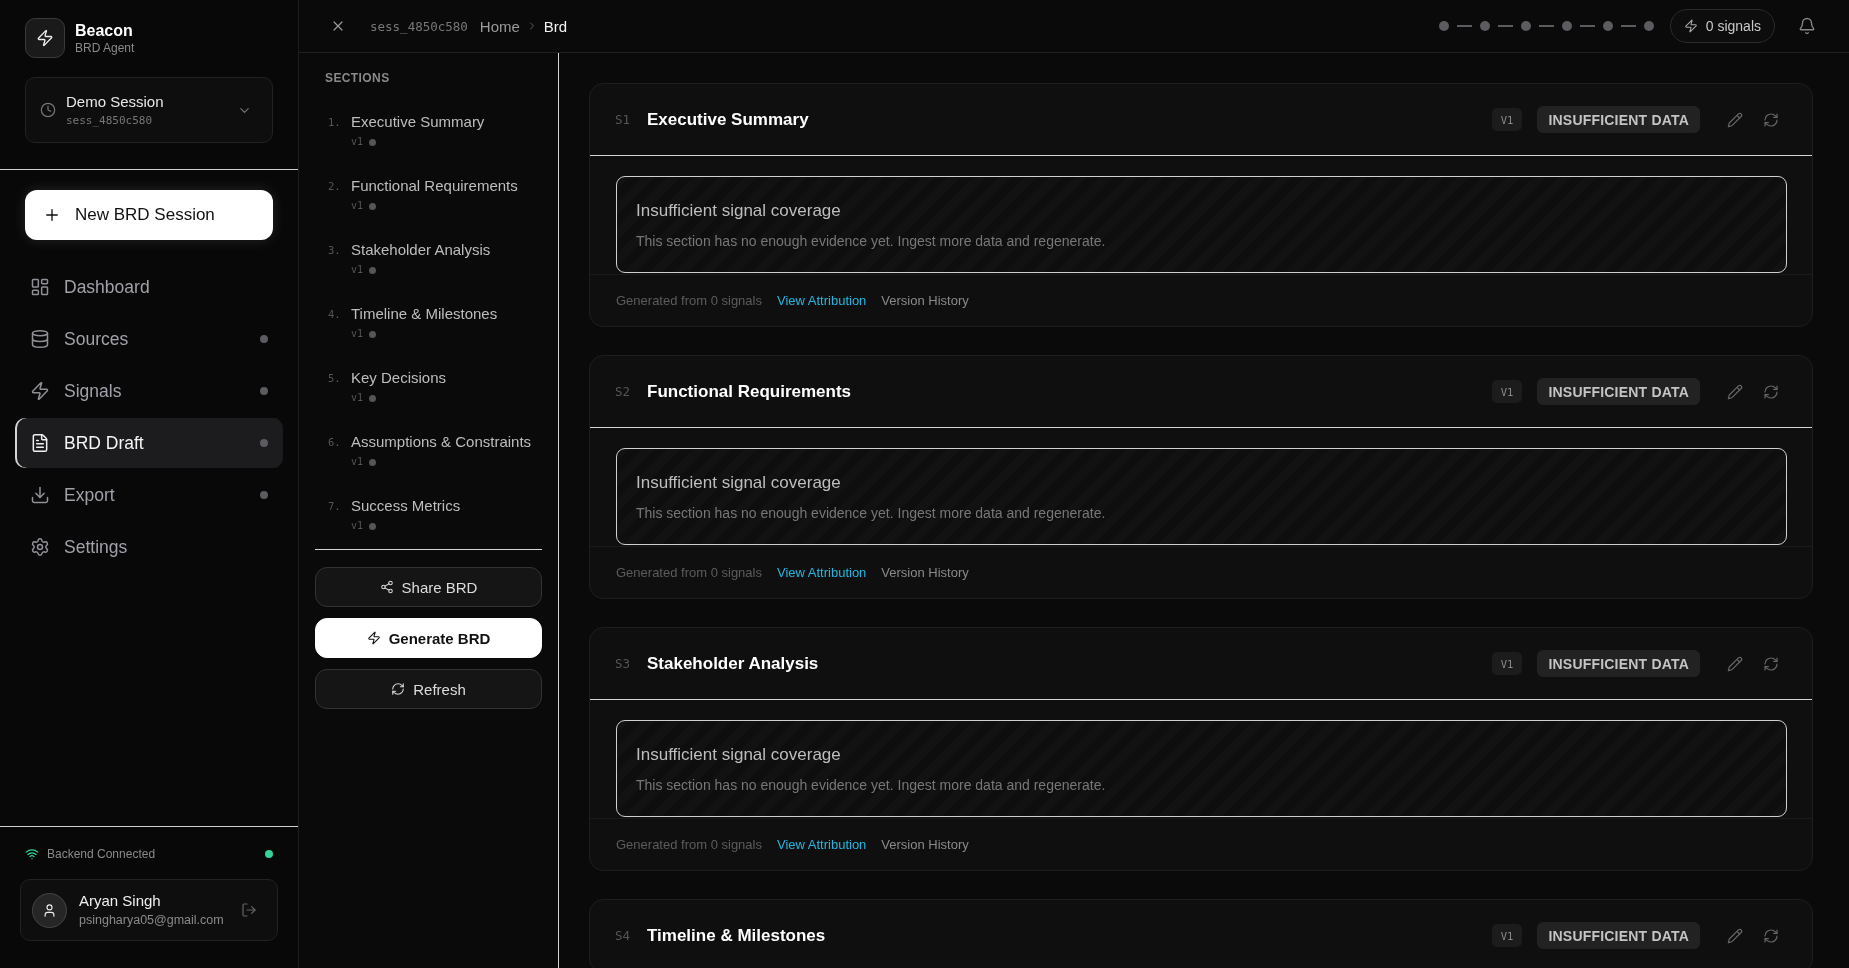  I want to click on nav-item: Settings, so click(149, 547).